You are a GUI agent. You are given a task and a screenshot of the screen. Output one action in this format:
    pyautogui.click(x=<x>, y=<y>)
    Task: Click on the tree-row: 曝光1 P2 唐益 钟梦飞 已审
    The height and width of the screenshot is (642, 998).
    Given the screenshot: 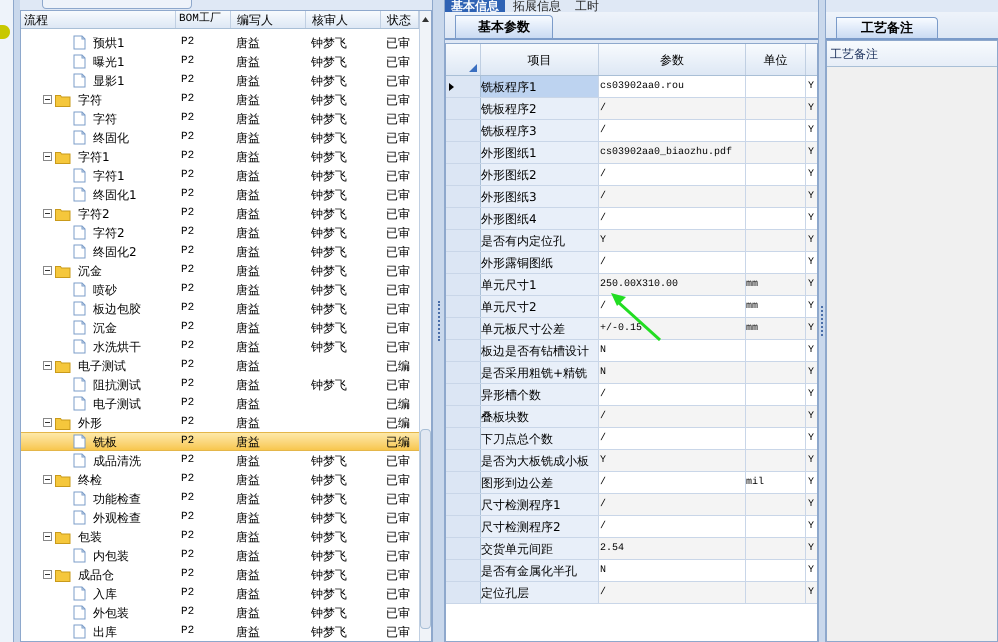 What is the action you would take?
    pyautogui.click(x=220, y=61)
    